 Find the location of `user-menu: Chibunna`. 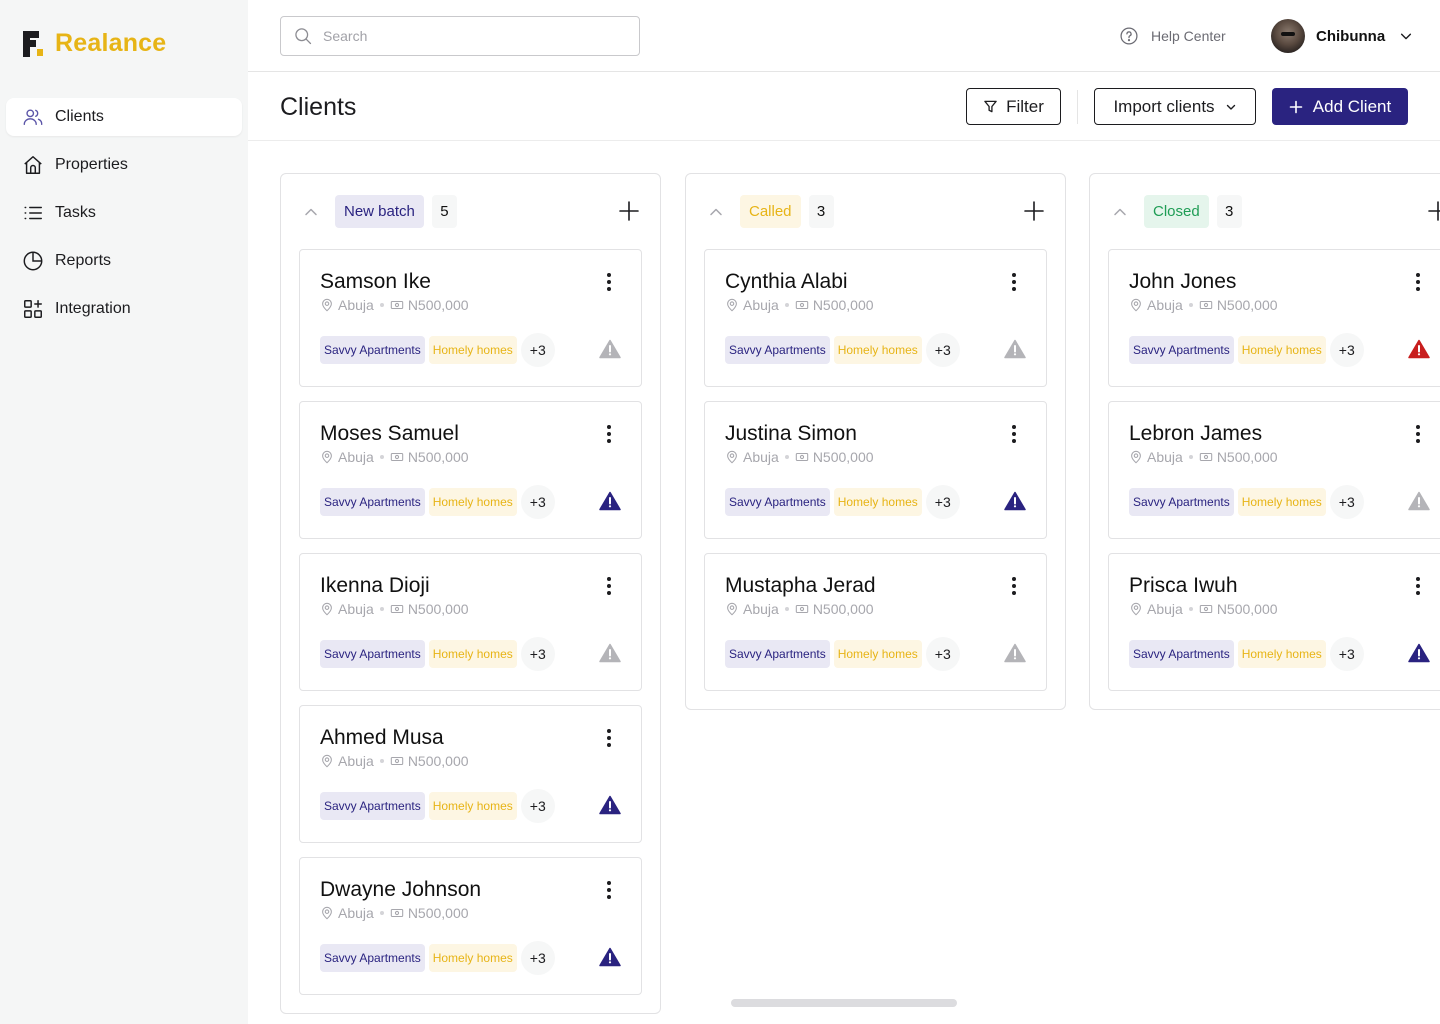

user-menu: Chibunna is located at coordinates (1342, 36).